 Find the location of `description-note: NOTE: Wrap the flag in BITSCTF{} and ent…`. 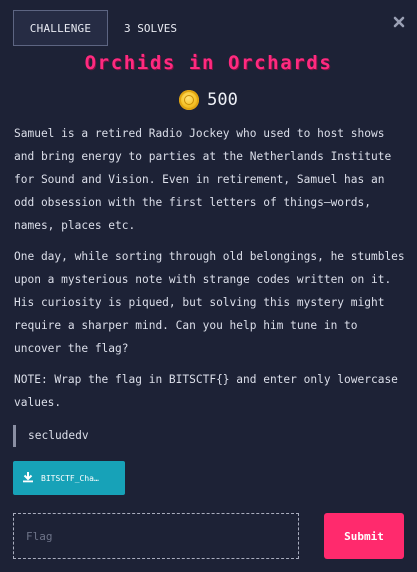

description-note: NOTE: Wrap the flag in BITSCTF{} and ent… is located at coordinates (206, 391).